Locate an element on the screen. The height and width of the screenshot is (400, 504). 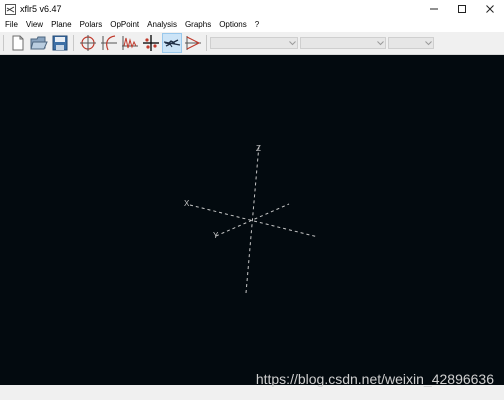
cp-graph-icon is located at coordinates (130, 43).